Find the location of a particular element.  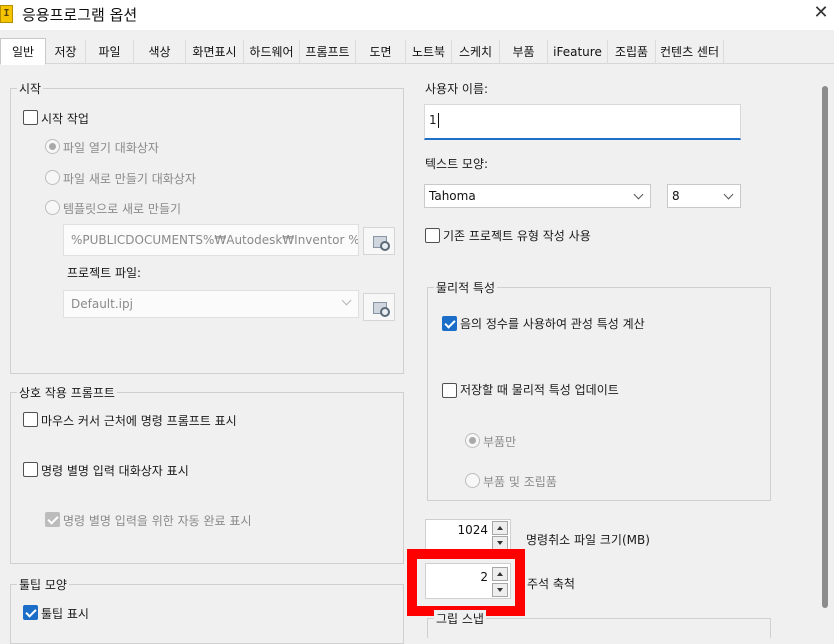

tab-sketch: 스케치 is located at coordinates (476, 52).